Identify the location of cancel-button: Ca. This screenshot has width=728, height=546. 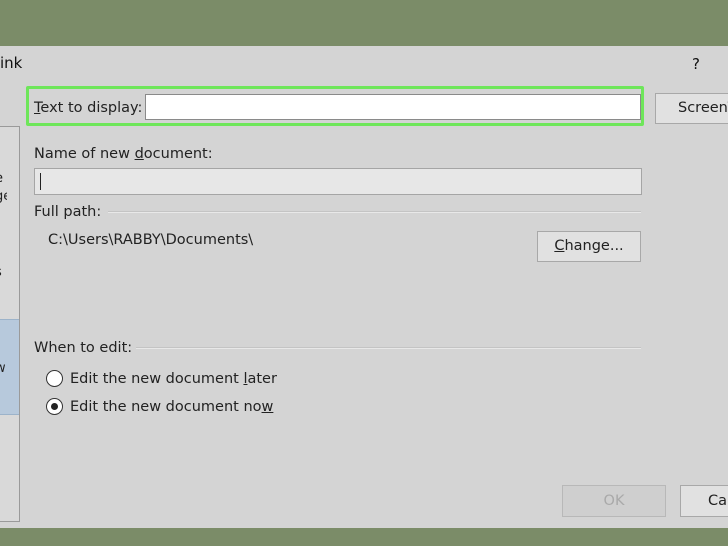
(704, 501).